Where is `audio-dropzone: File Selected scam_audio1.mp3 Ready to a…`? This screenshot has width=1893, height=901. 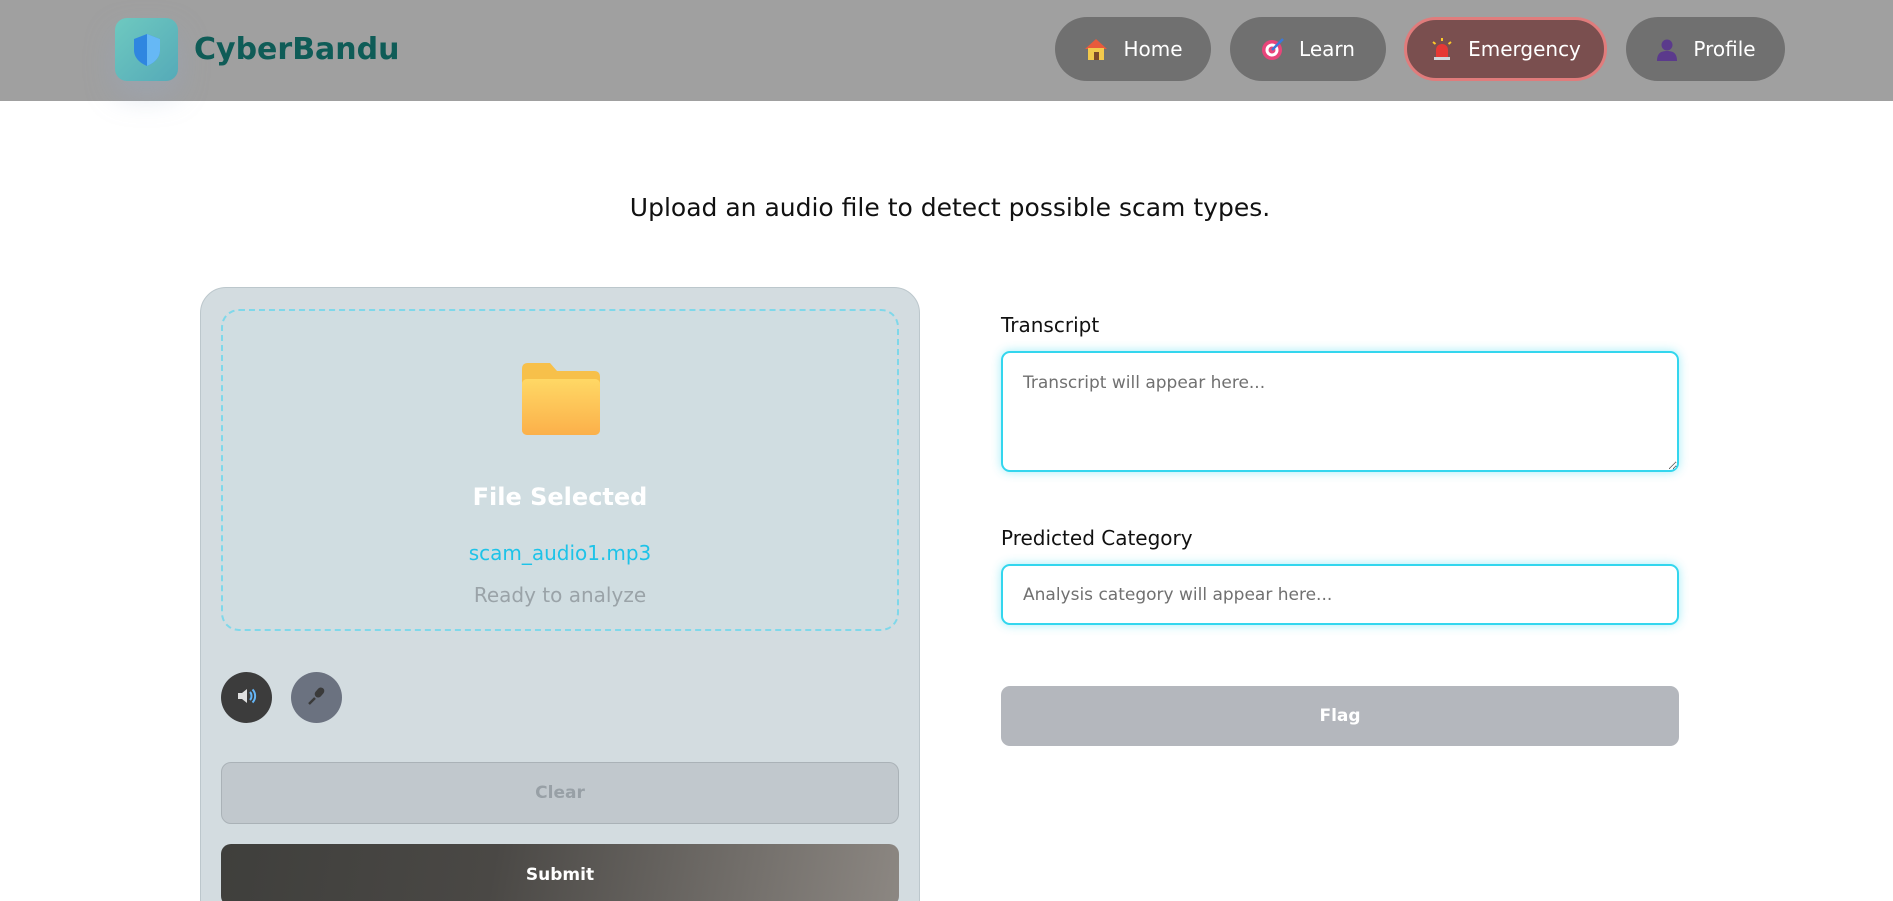
audio-dropzone: File Selected scam_audio1.mp3 Ready to a… is located at coordinates (560, 470).